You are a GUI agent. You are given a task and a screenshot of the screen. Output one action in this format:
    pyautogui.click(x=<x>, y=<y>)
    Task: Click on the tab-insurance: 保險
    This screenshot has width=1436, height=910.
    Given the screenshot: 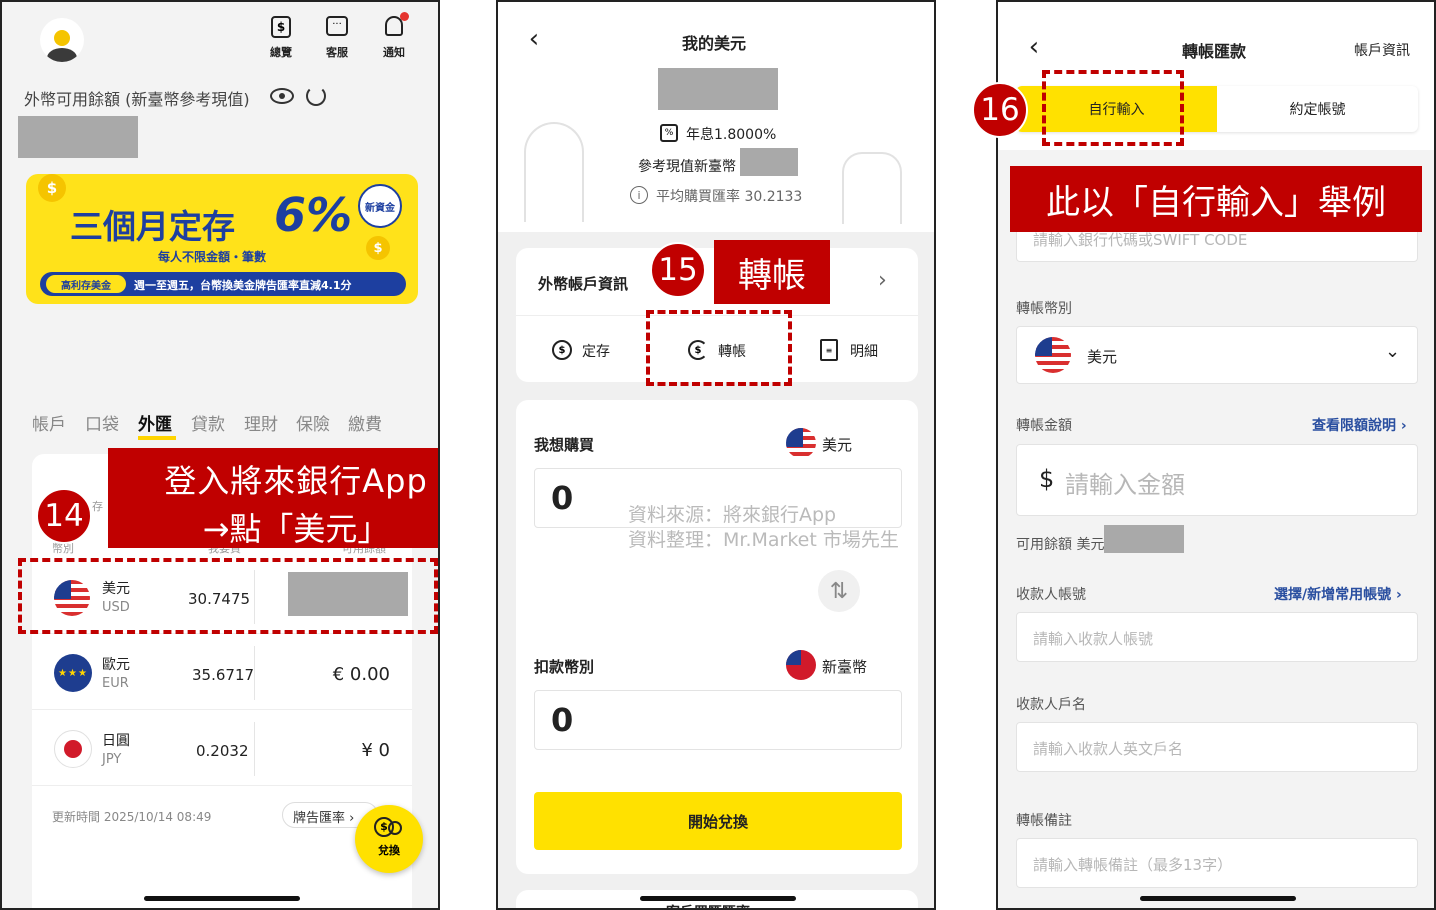 What is the action you would take?
    pyautogui.click(x=313, y=422)
    